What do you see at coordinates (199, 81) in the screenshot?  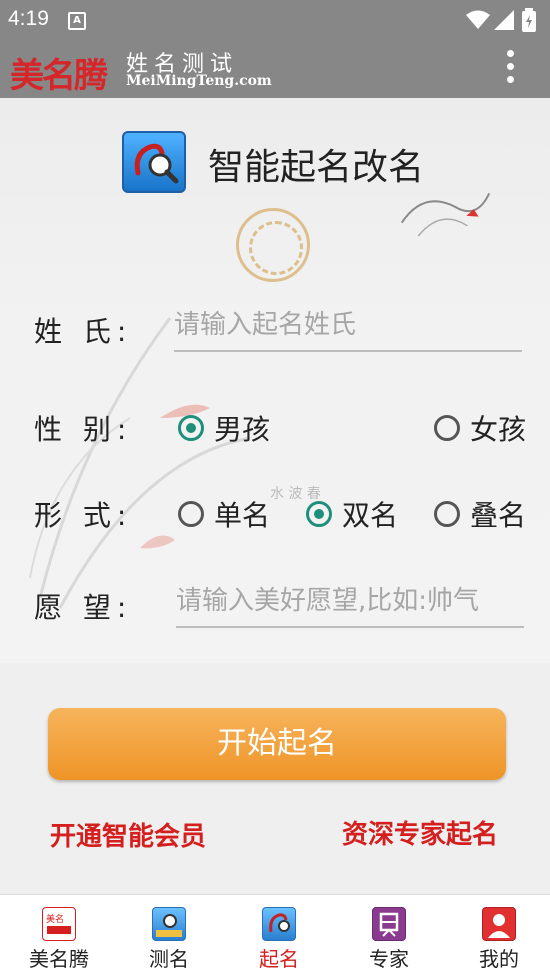 I see `header-website: MeiMingTeng.com` at bounding box center [199, 81].